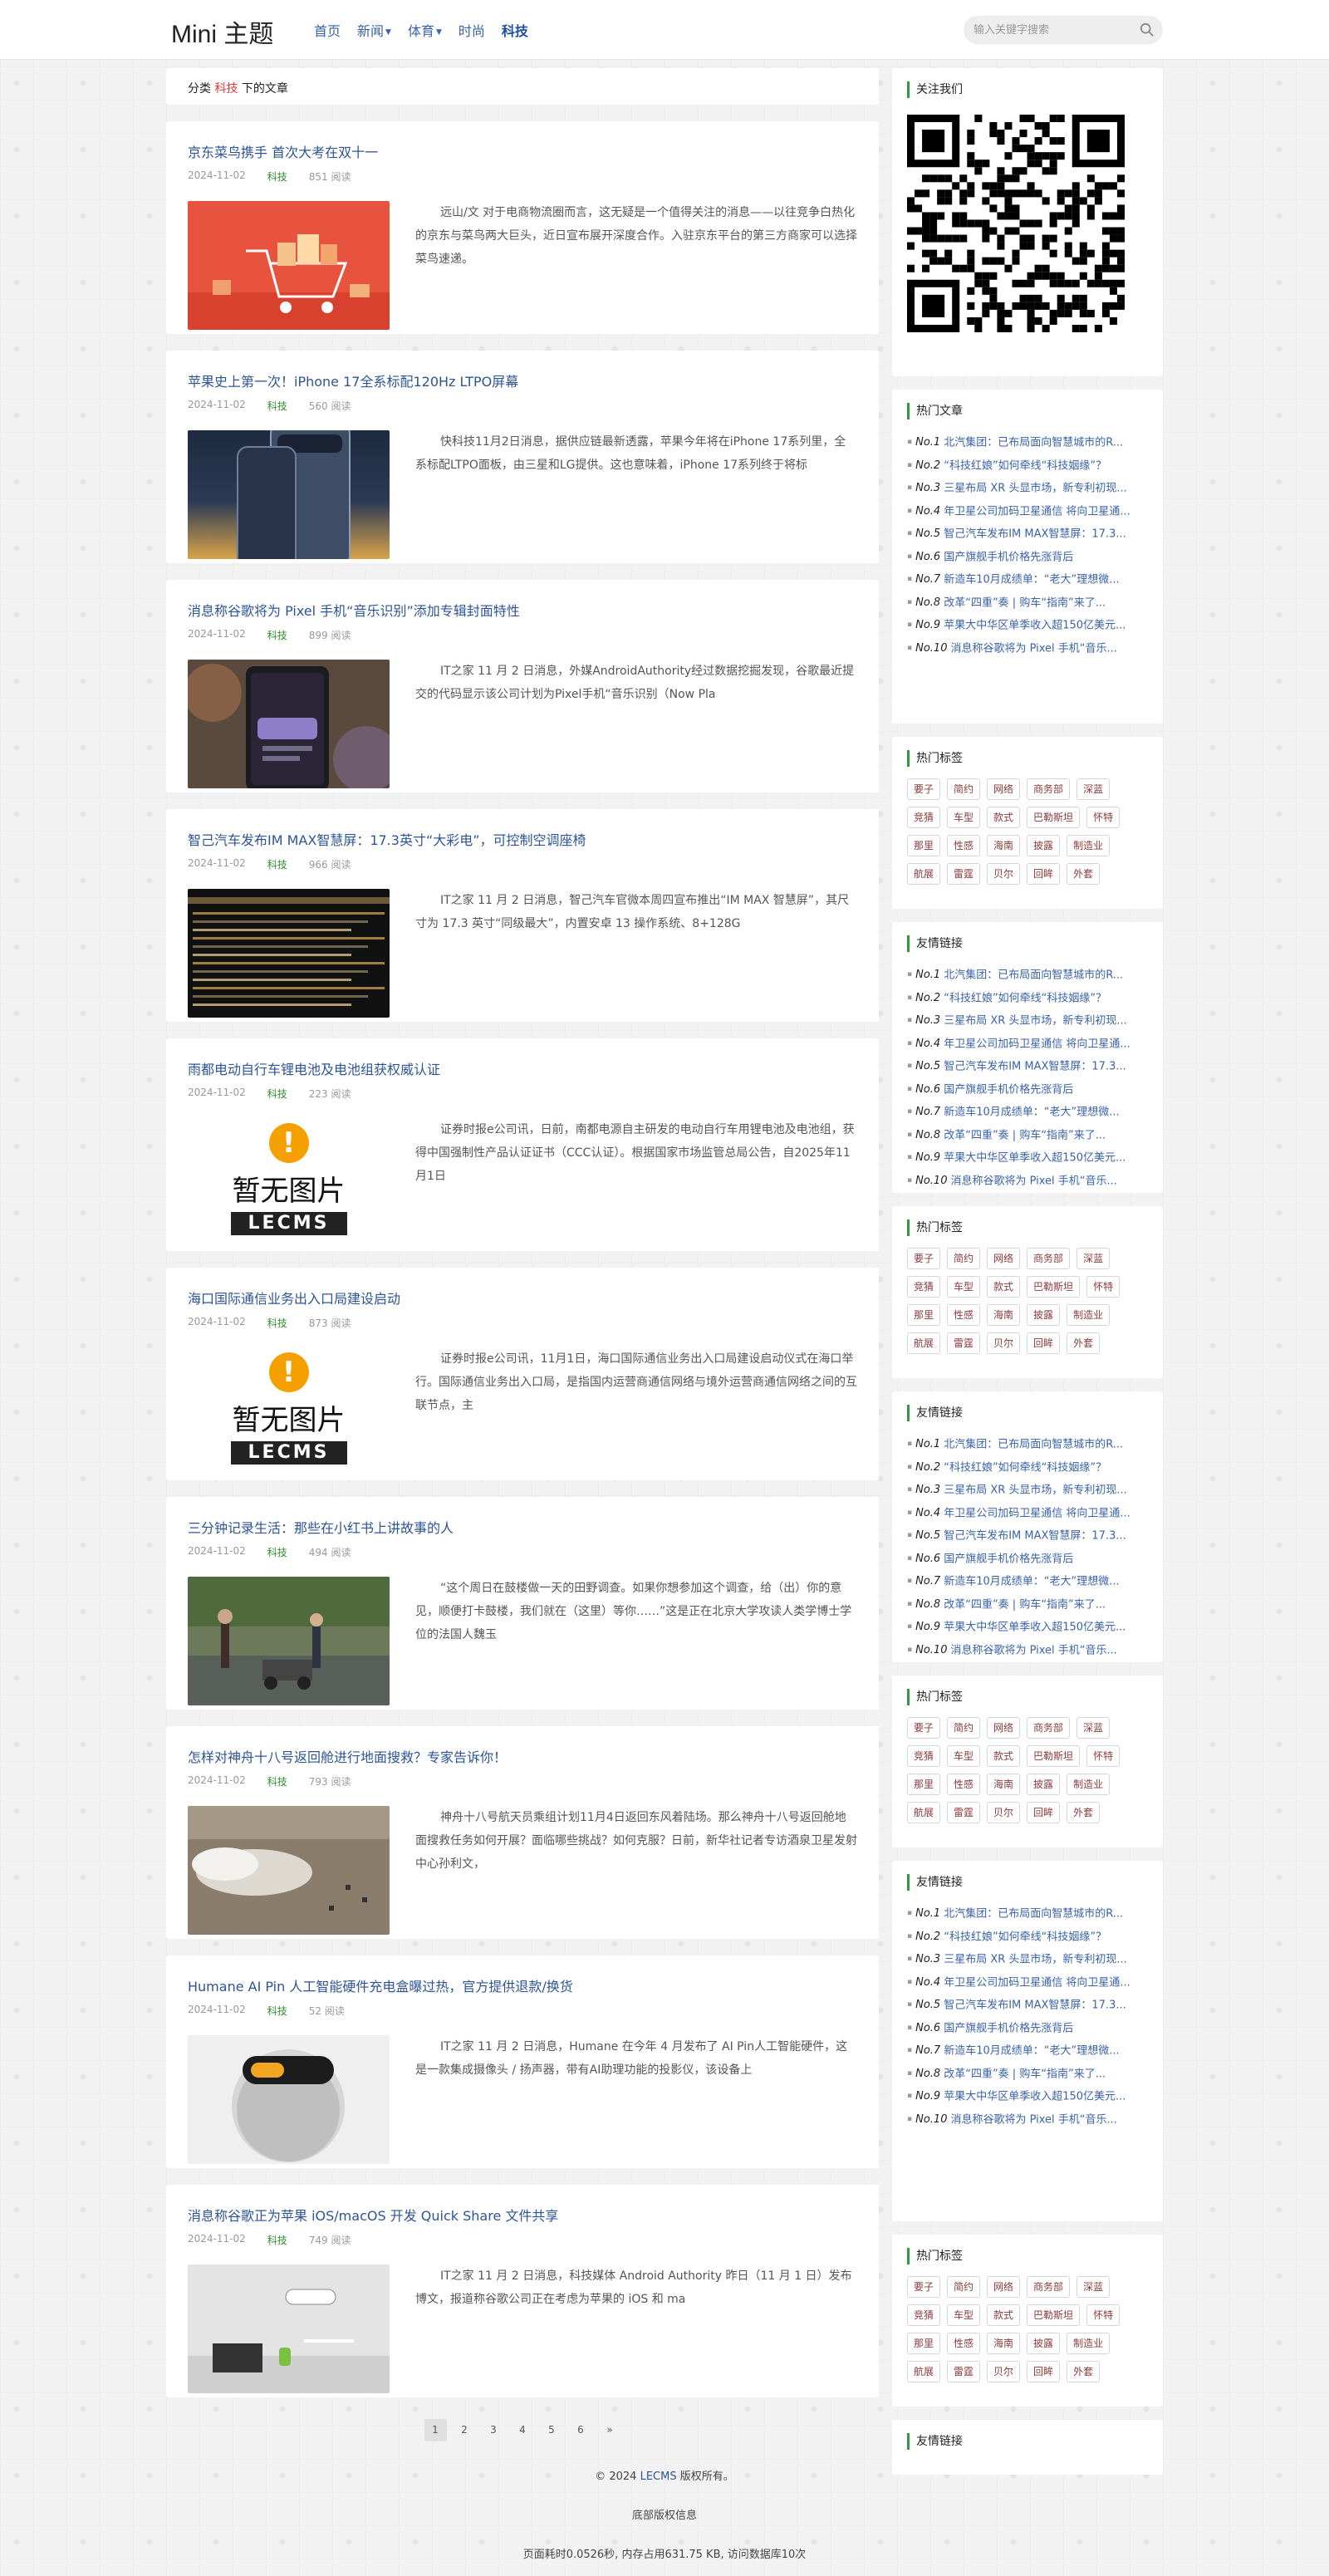 Image resolution: width=1329 pixels, height=2576 pixels. I want to click on no-image-placeholder: ! 暂无图片 LECMS, so click(289, 1411).